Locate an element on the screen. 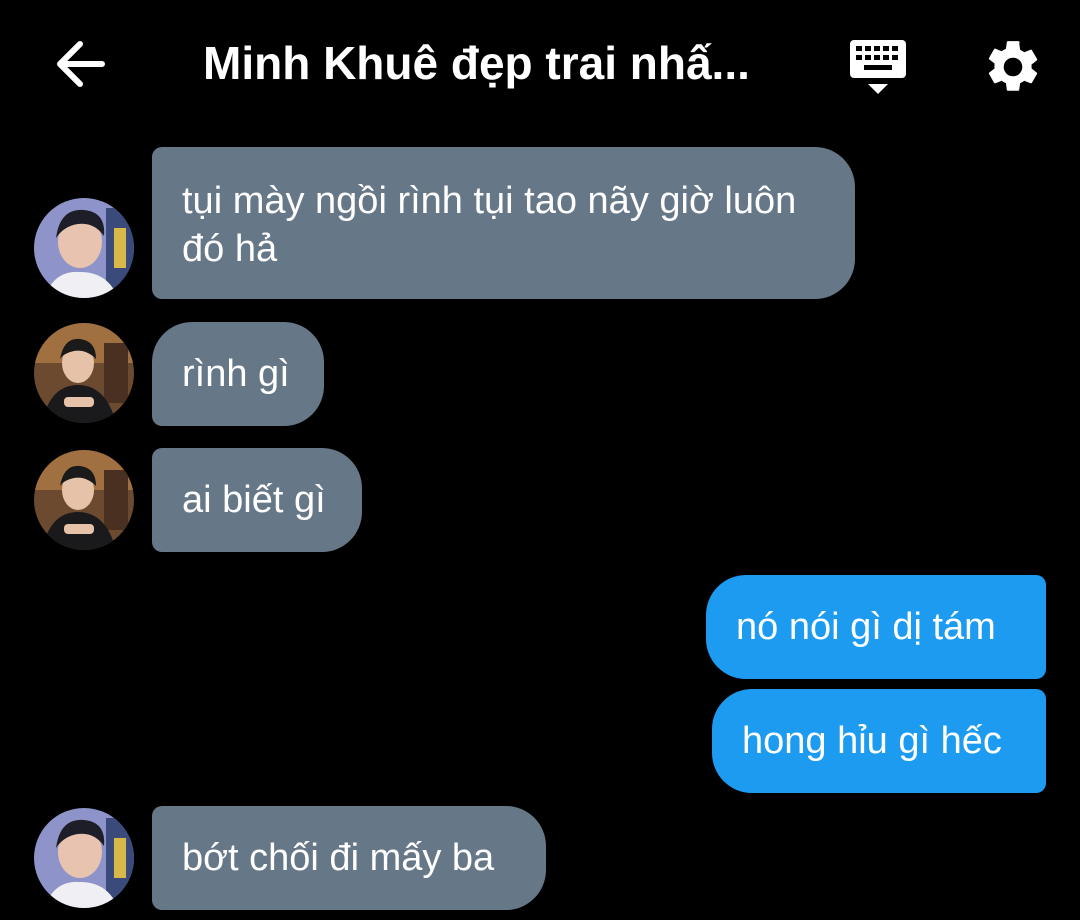  message-text: nó nói gì dị tám is located at coordinates (866, 627).